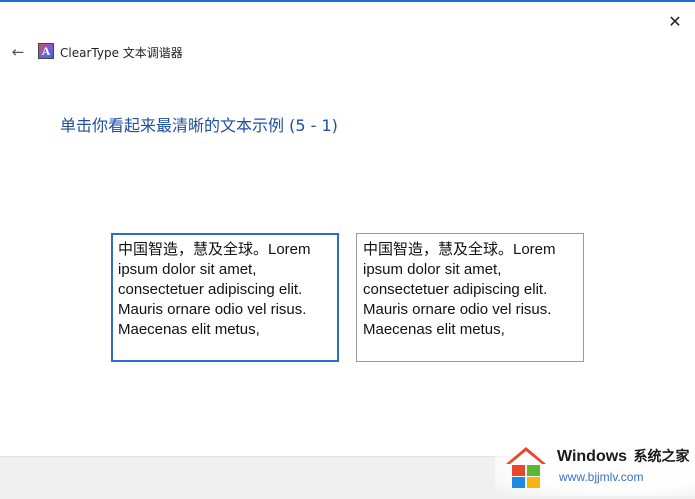 The height and width of the screenshot is (499, 695). Describe the element at coordinates (595, 468) in the screenshot. I see `watermark: Windows 系统之家 www.bjjmlv.com` at that location.